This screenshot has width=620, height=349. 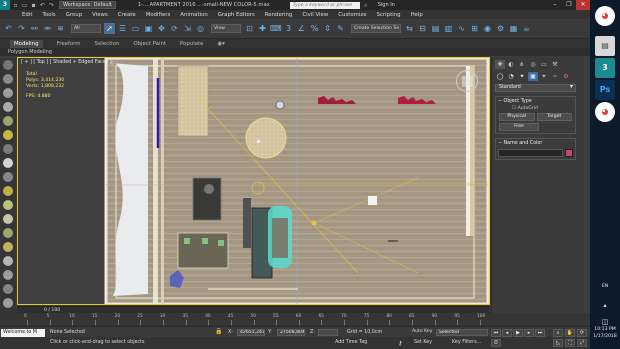 What do you see at coordinates (191, 44) in the screenshot?
I see `ribbon-tab-populate: Populate` at bounding box center [191, 44].